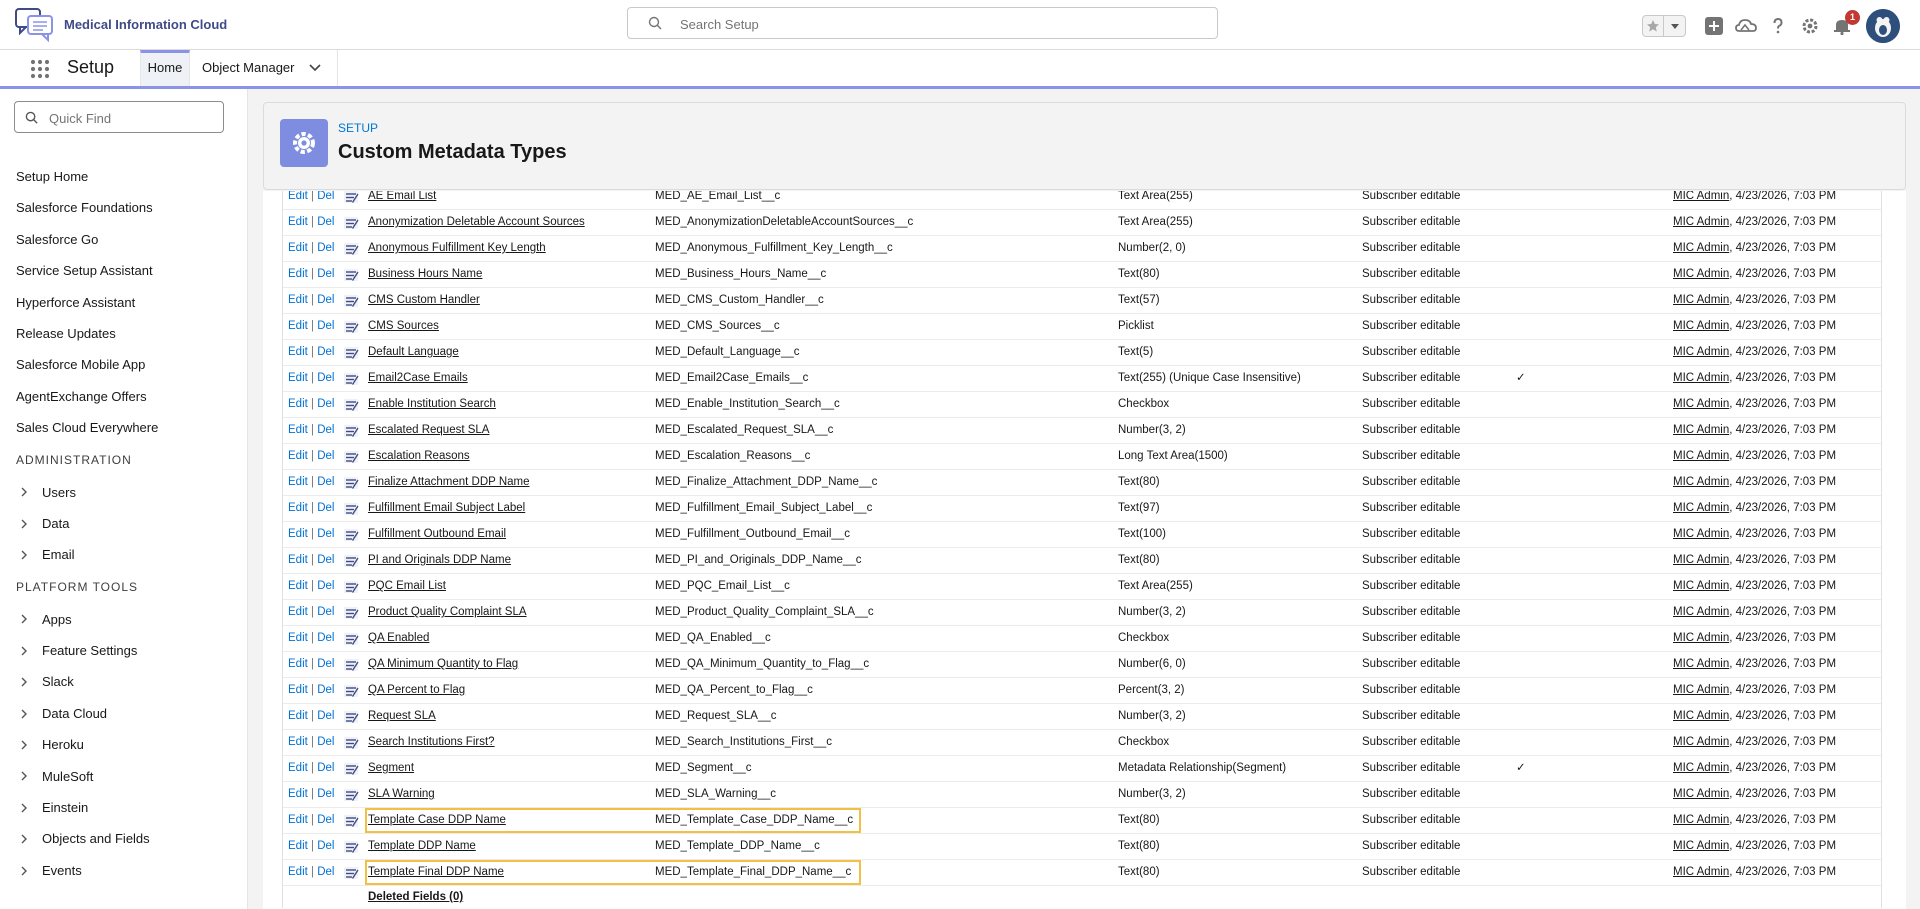 This screenshot has height=909, width=1920. I want to click on sidebar-item-sales-cloud-everywhere: Sales Cloud Everywhere, so click(123, 427).